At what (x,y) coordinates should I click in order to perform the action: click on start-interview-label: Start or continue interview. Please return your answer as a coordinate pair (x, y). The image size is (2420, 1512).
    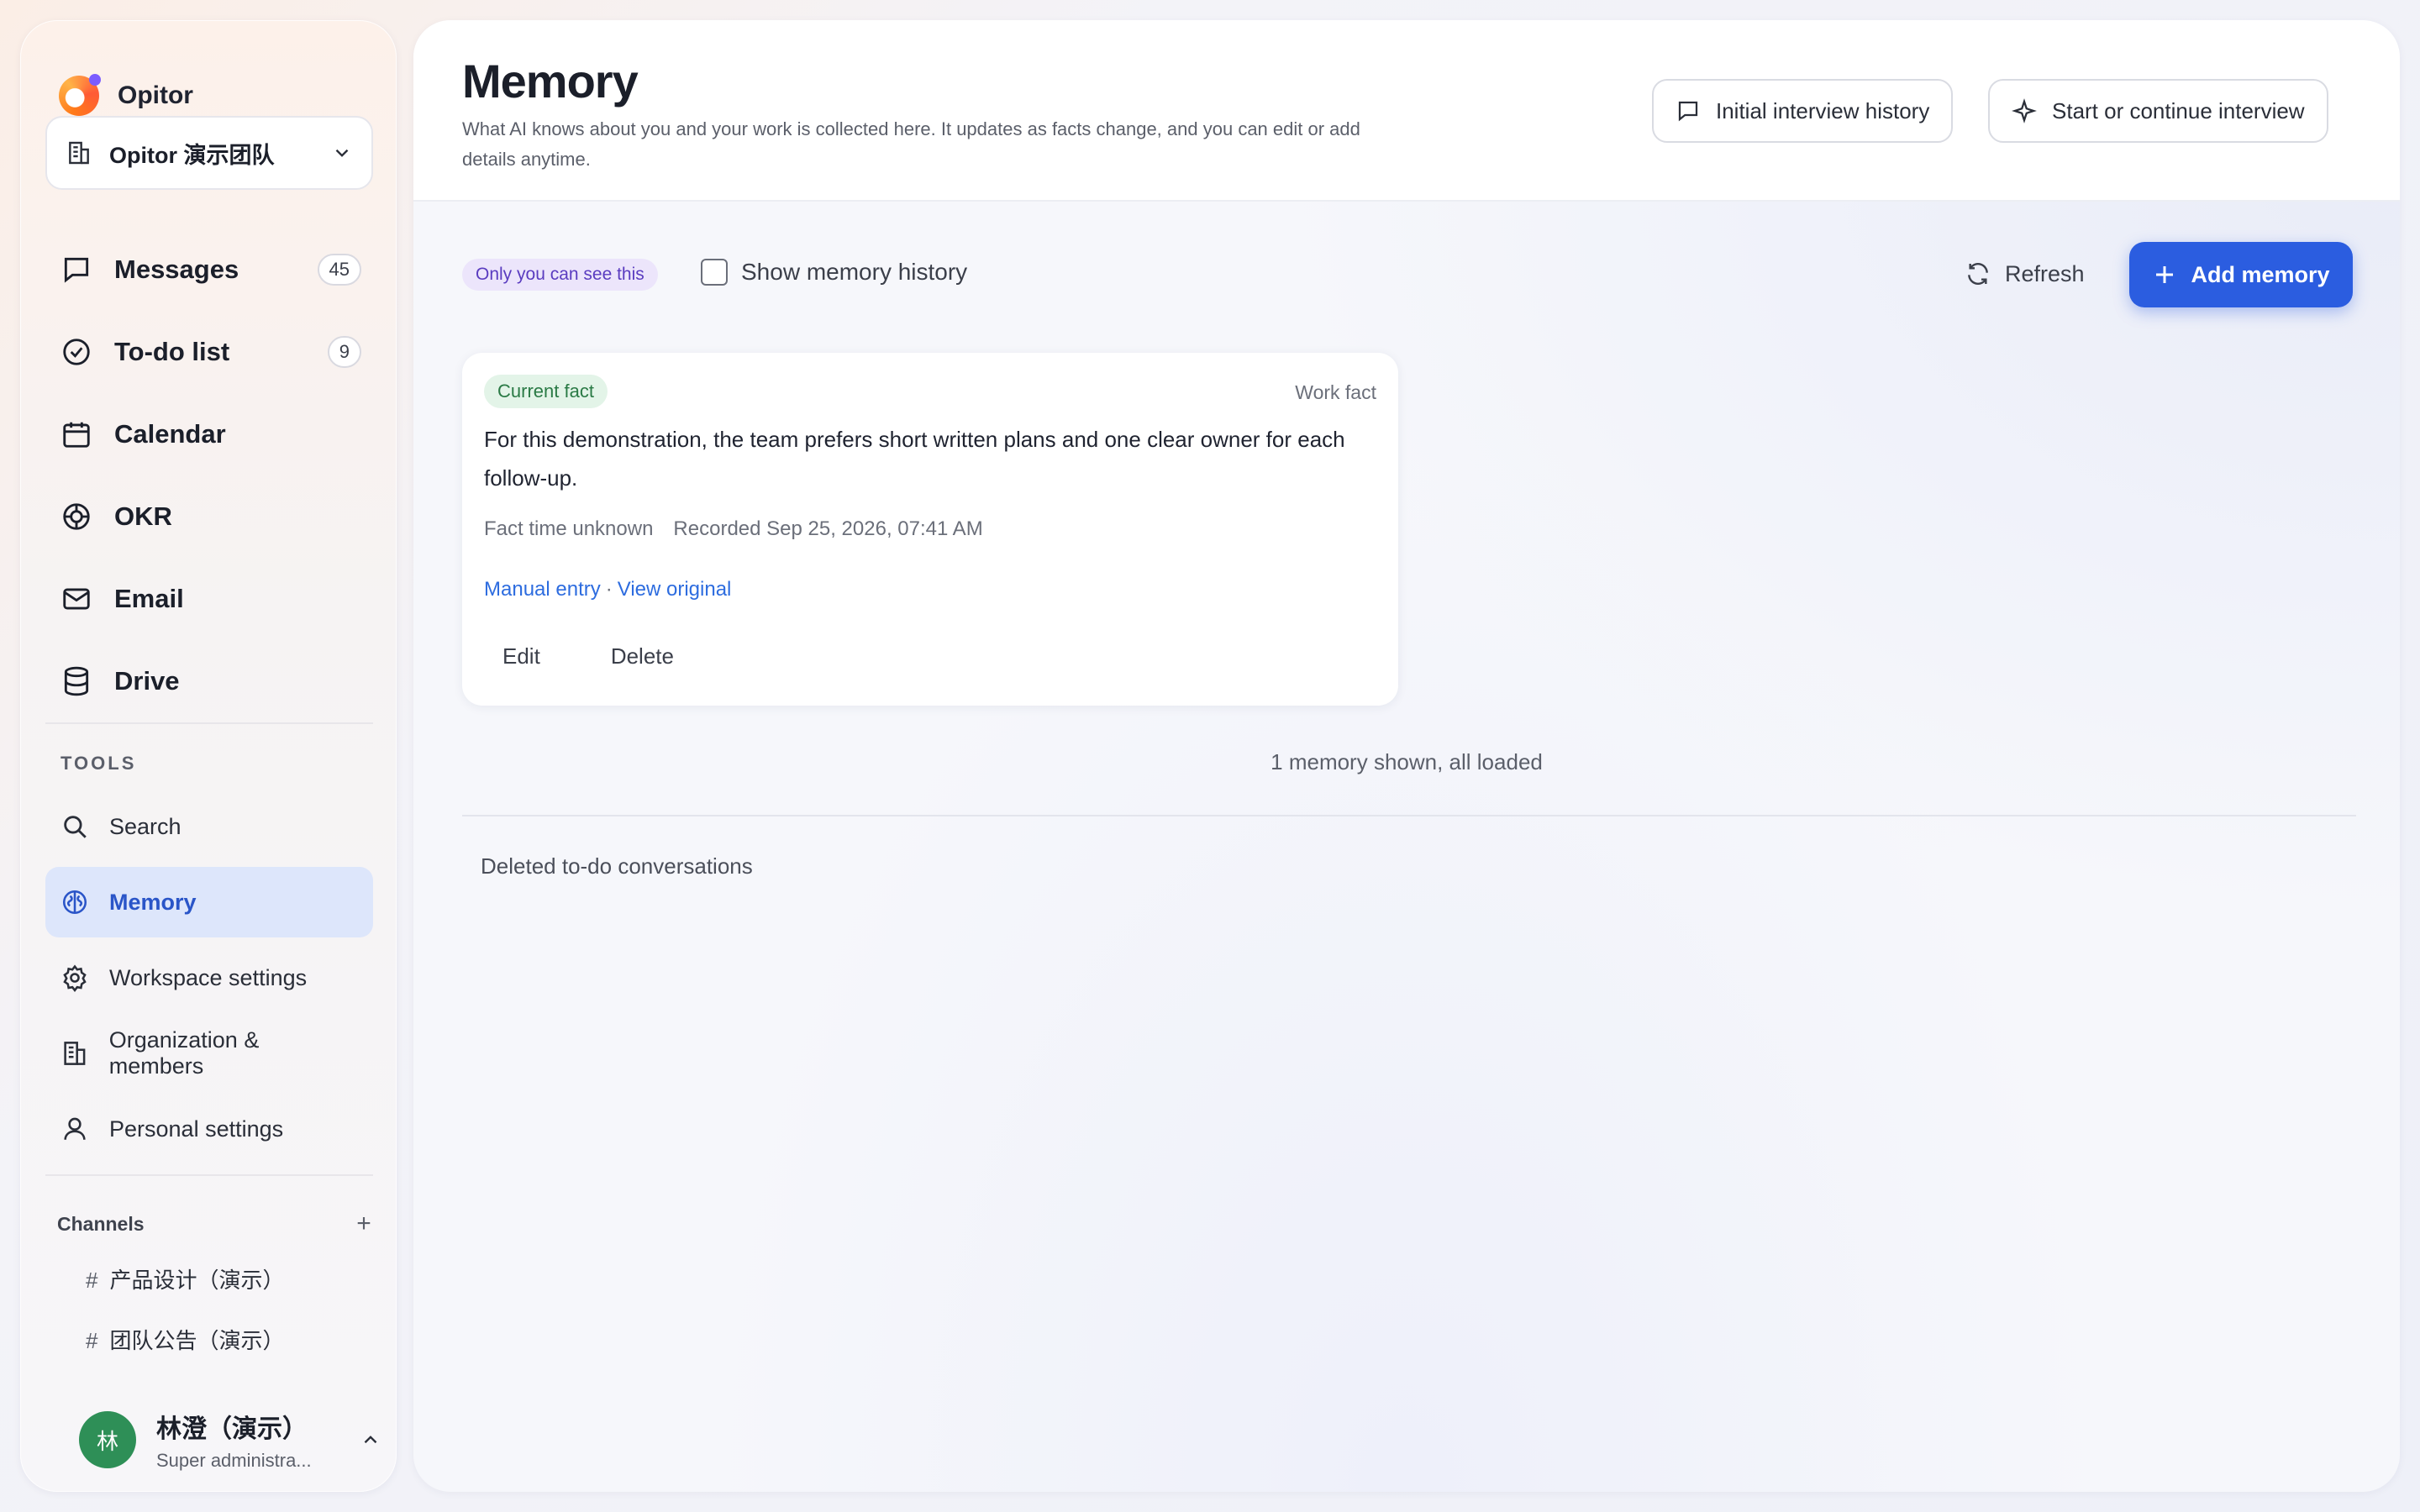
    Looking at the image, I should click on (2178, 110).